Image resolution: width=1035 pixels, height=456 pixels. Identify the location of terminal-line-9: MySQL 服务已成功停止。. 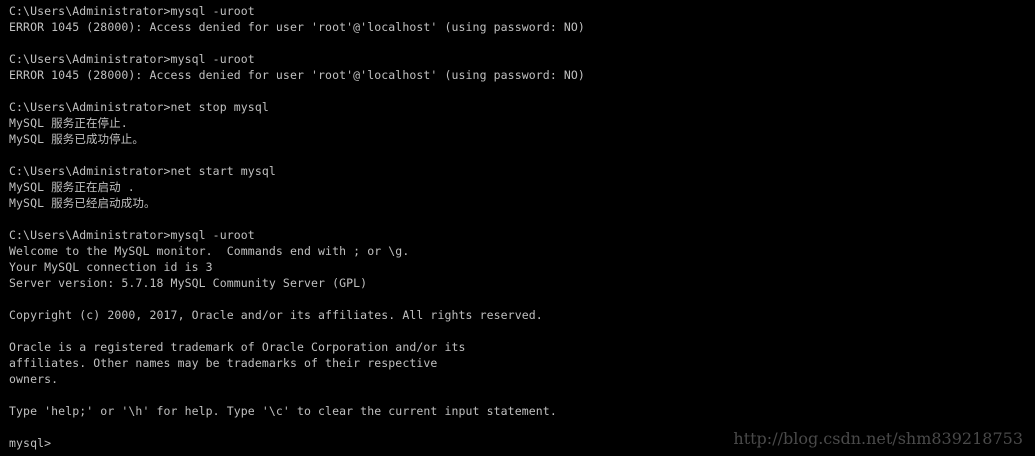
(76, 139).